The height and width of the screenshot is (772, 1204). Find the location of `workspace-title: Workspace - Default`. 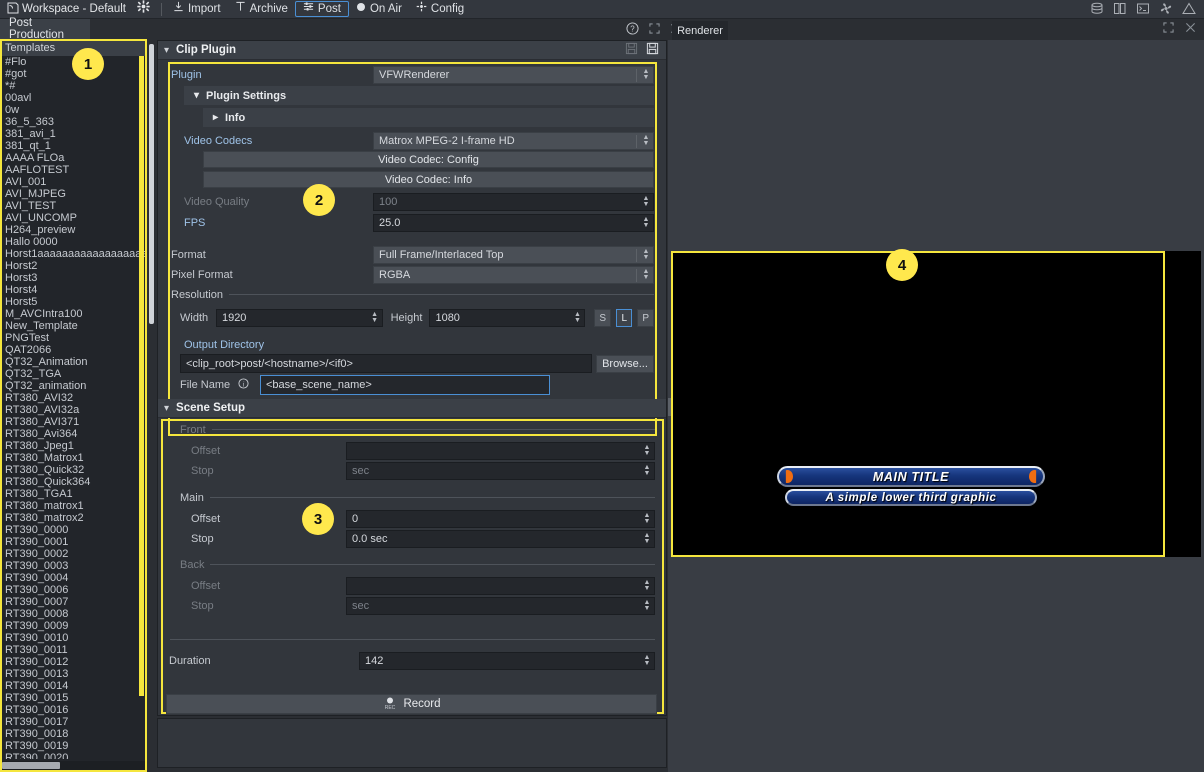

workspace-title: Workspace - Default is located at coordinates (66, 9).